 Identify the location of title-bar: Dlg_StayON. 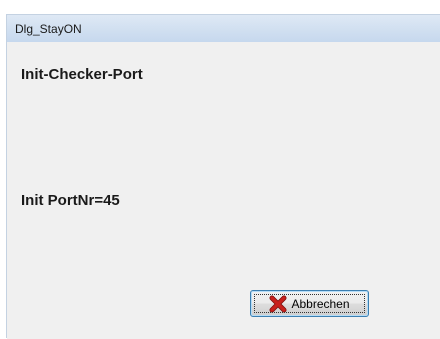
(223, 28).